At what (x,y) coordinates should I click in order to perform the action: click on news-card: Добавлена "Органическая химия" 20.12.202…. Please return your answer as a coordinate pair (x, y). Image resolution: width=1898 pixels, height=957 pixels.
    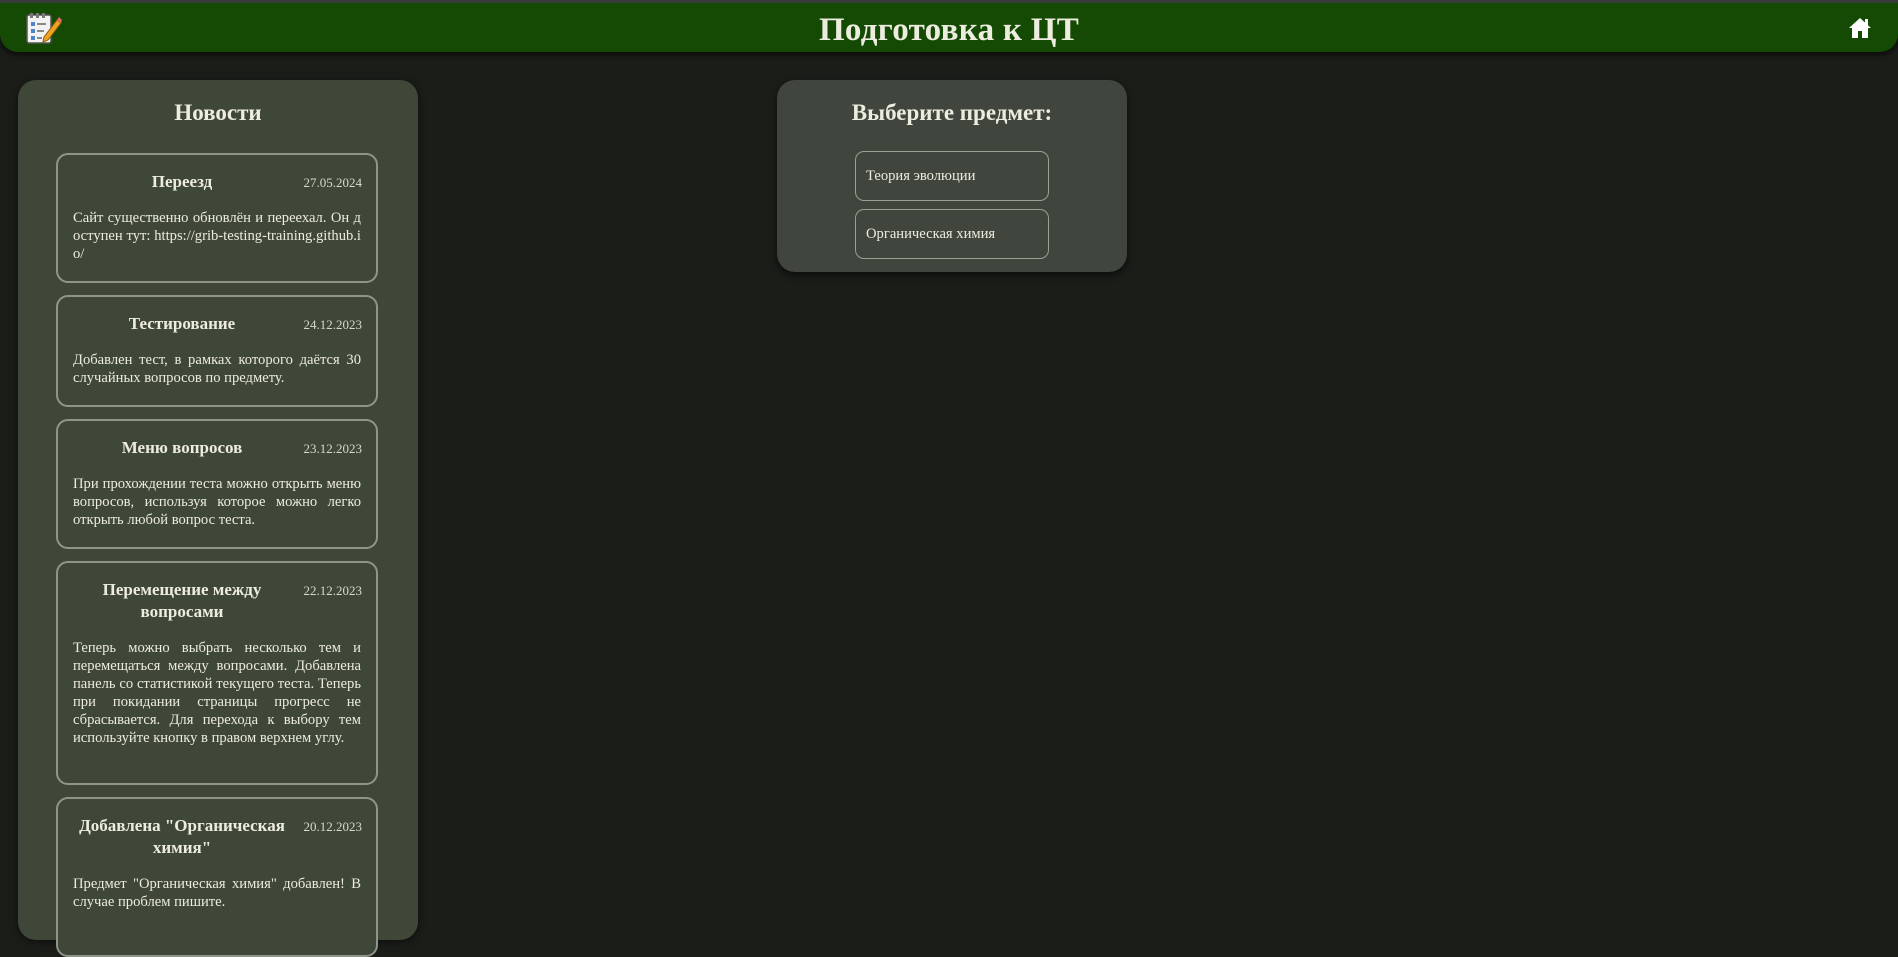
    Looking at the image, I should click on (217, 877).